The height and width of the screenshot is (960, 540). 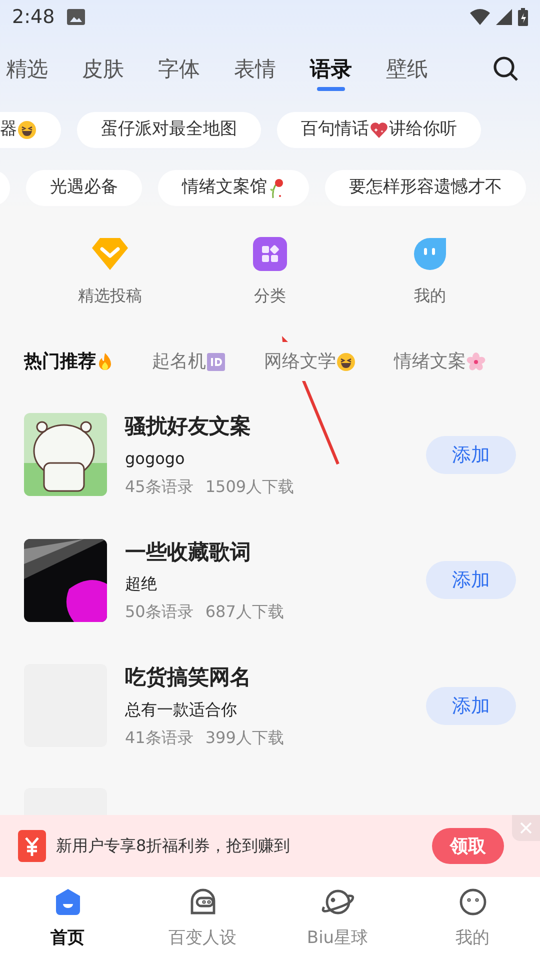 What do you see at coordinates (255, 69) in the screenshot?
I see `category-tab: 表情` at bounding box center [255, 69].